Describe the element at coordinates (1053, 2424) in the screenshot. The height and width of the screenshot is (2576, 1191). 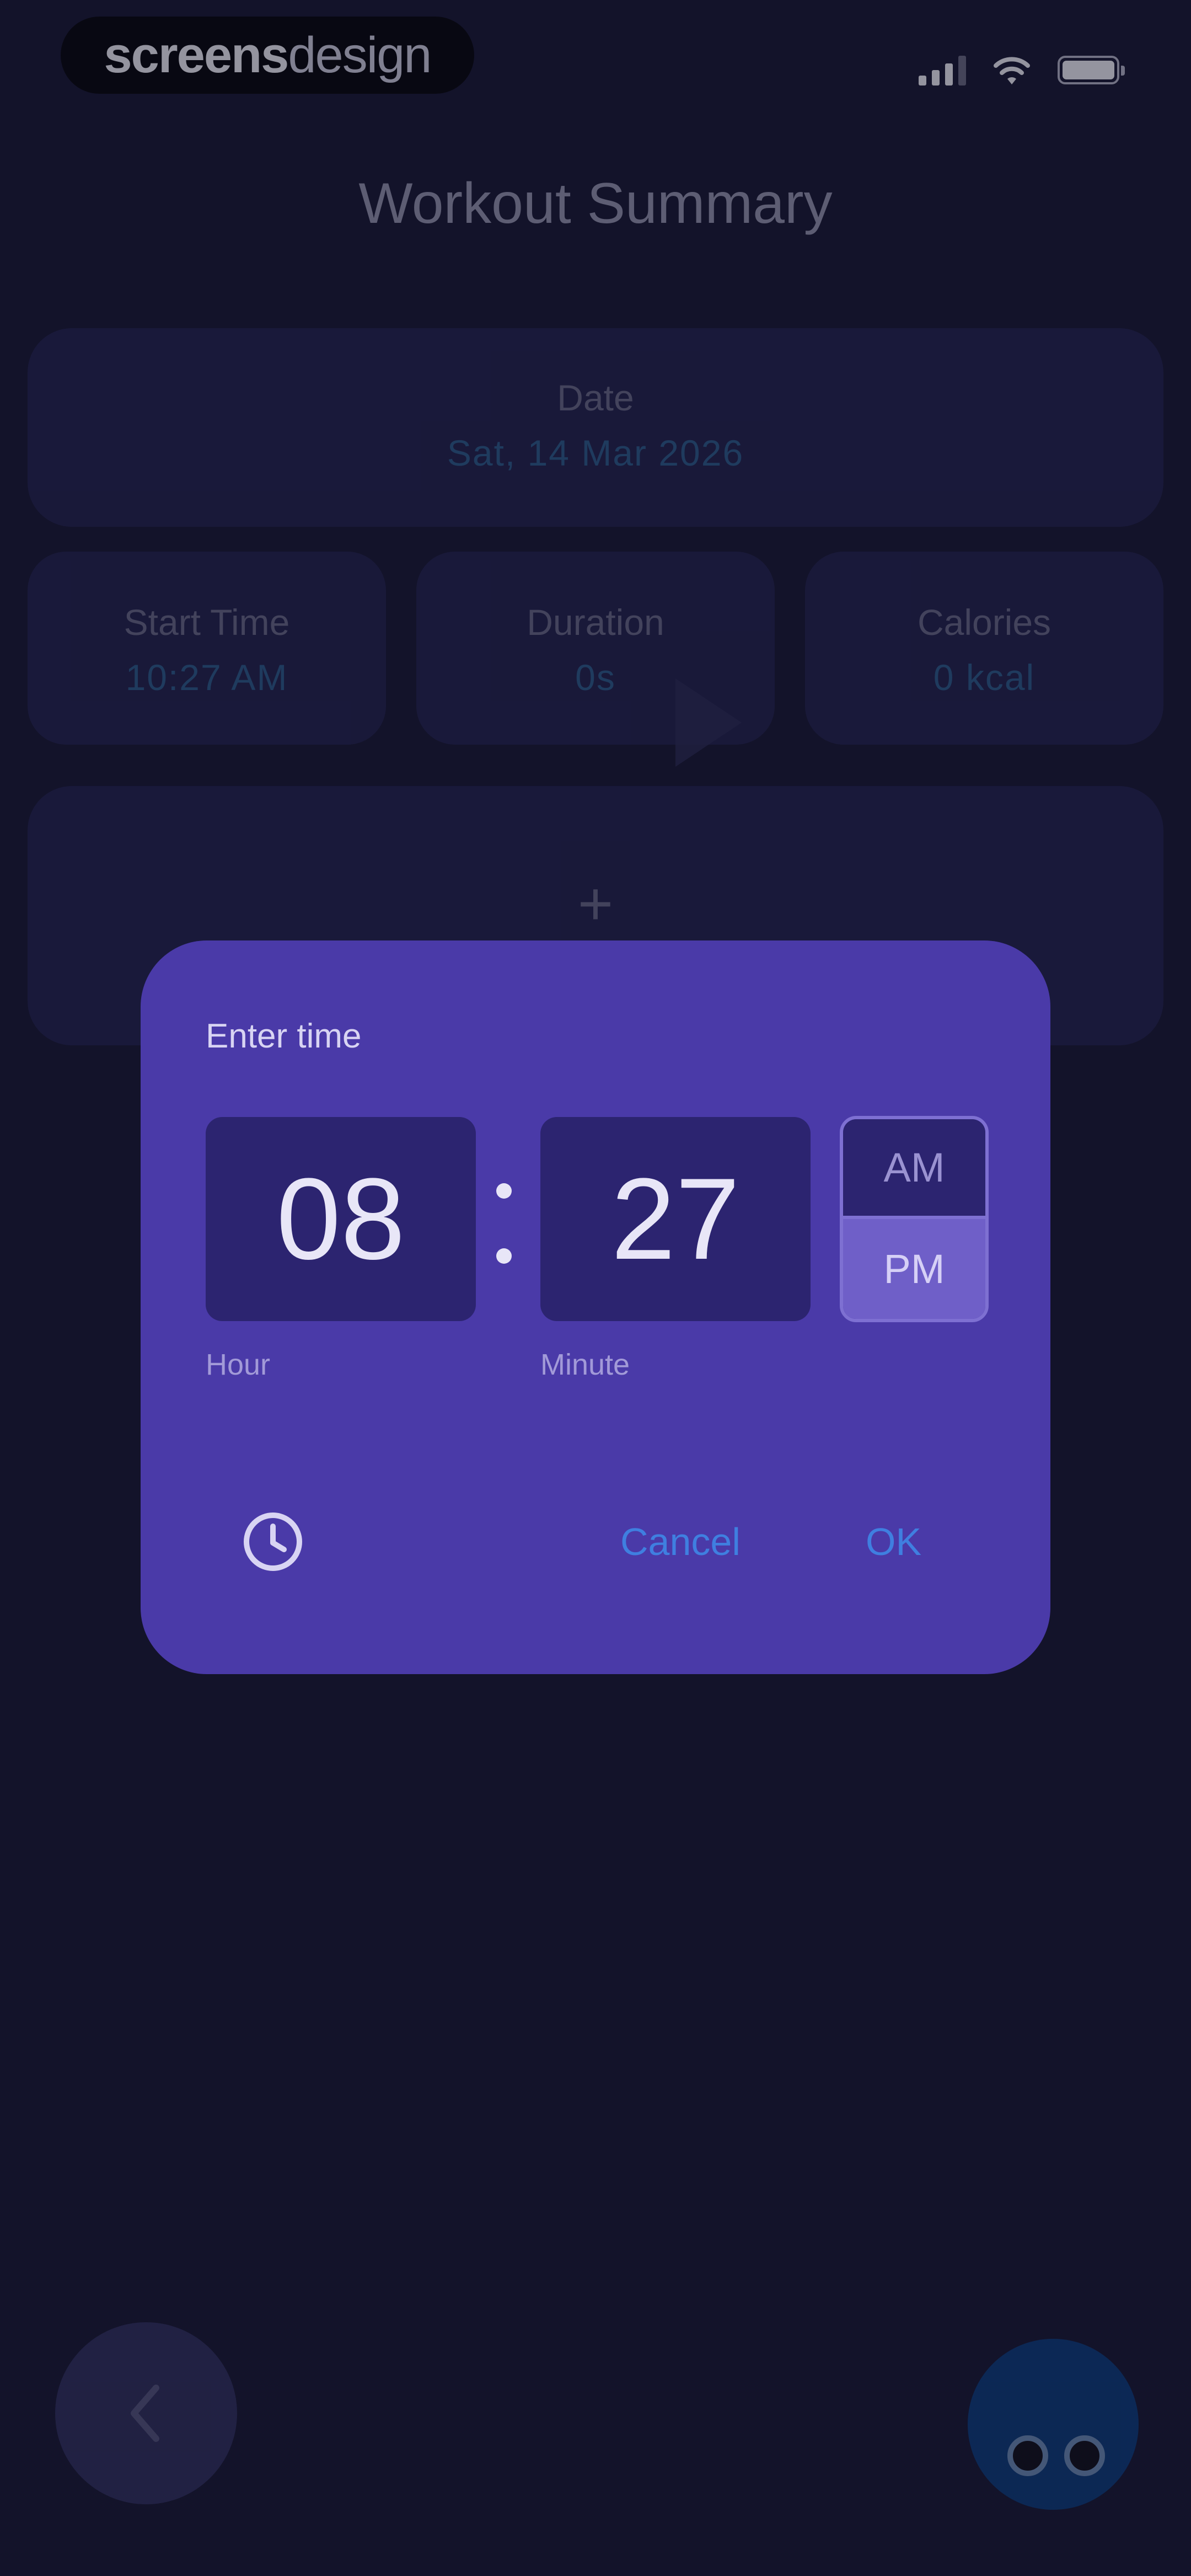
I see `assistant-button` at that location.